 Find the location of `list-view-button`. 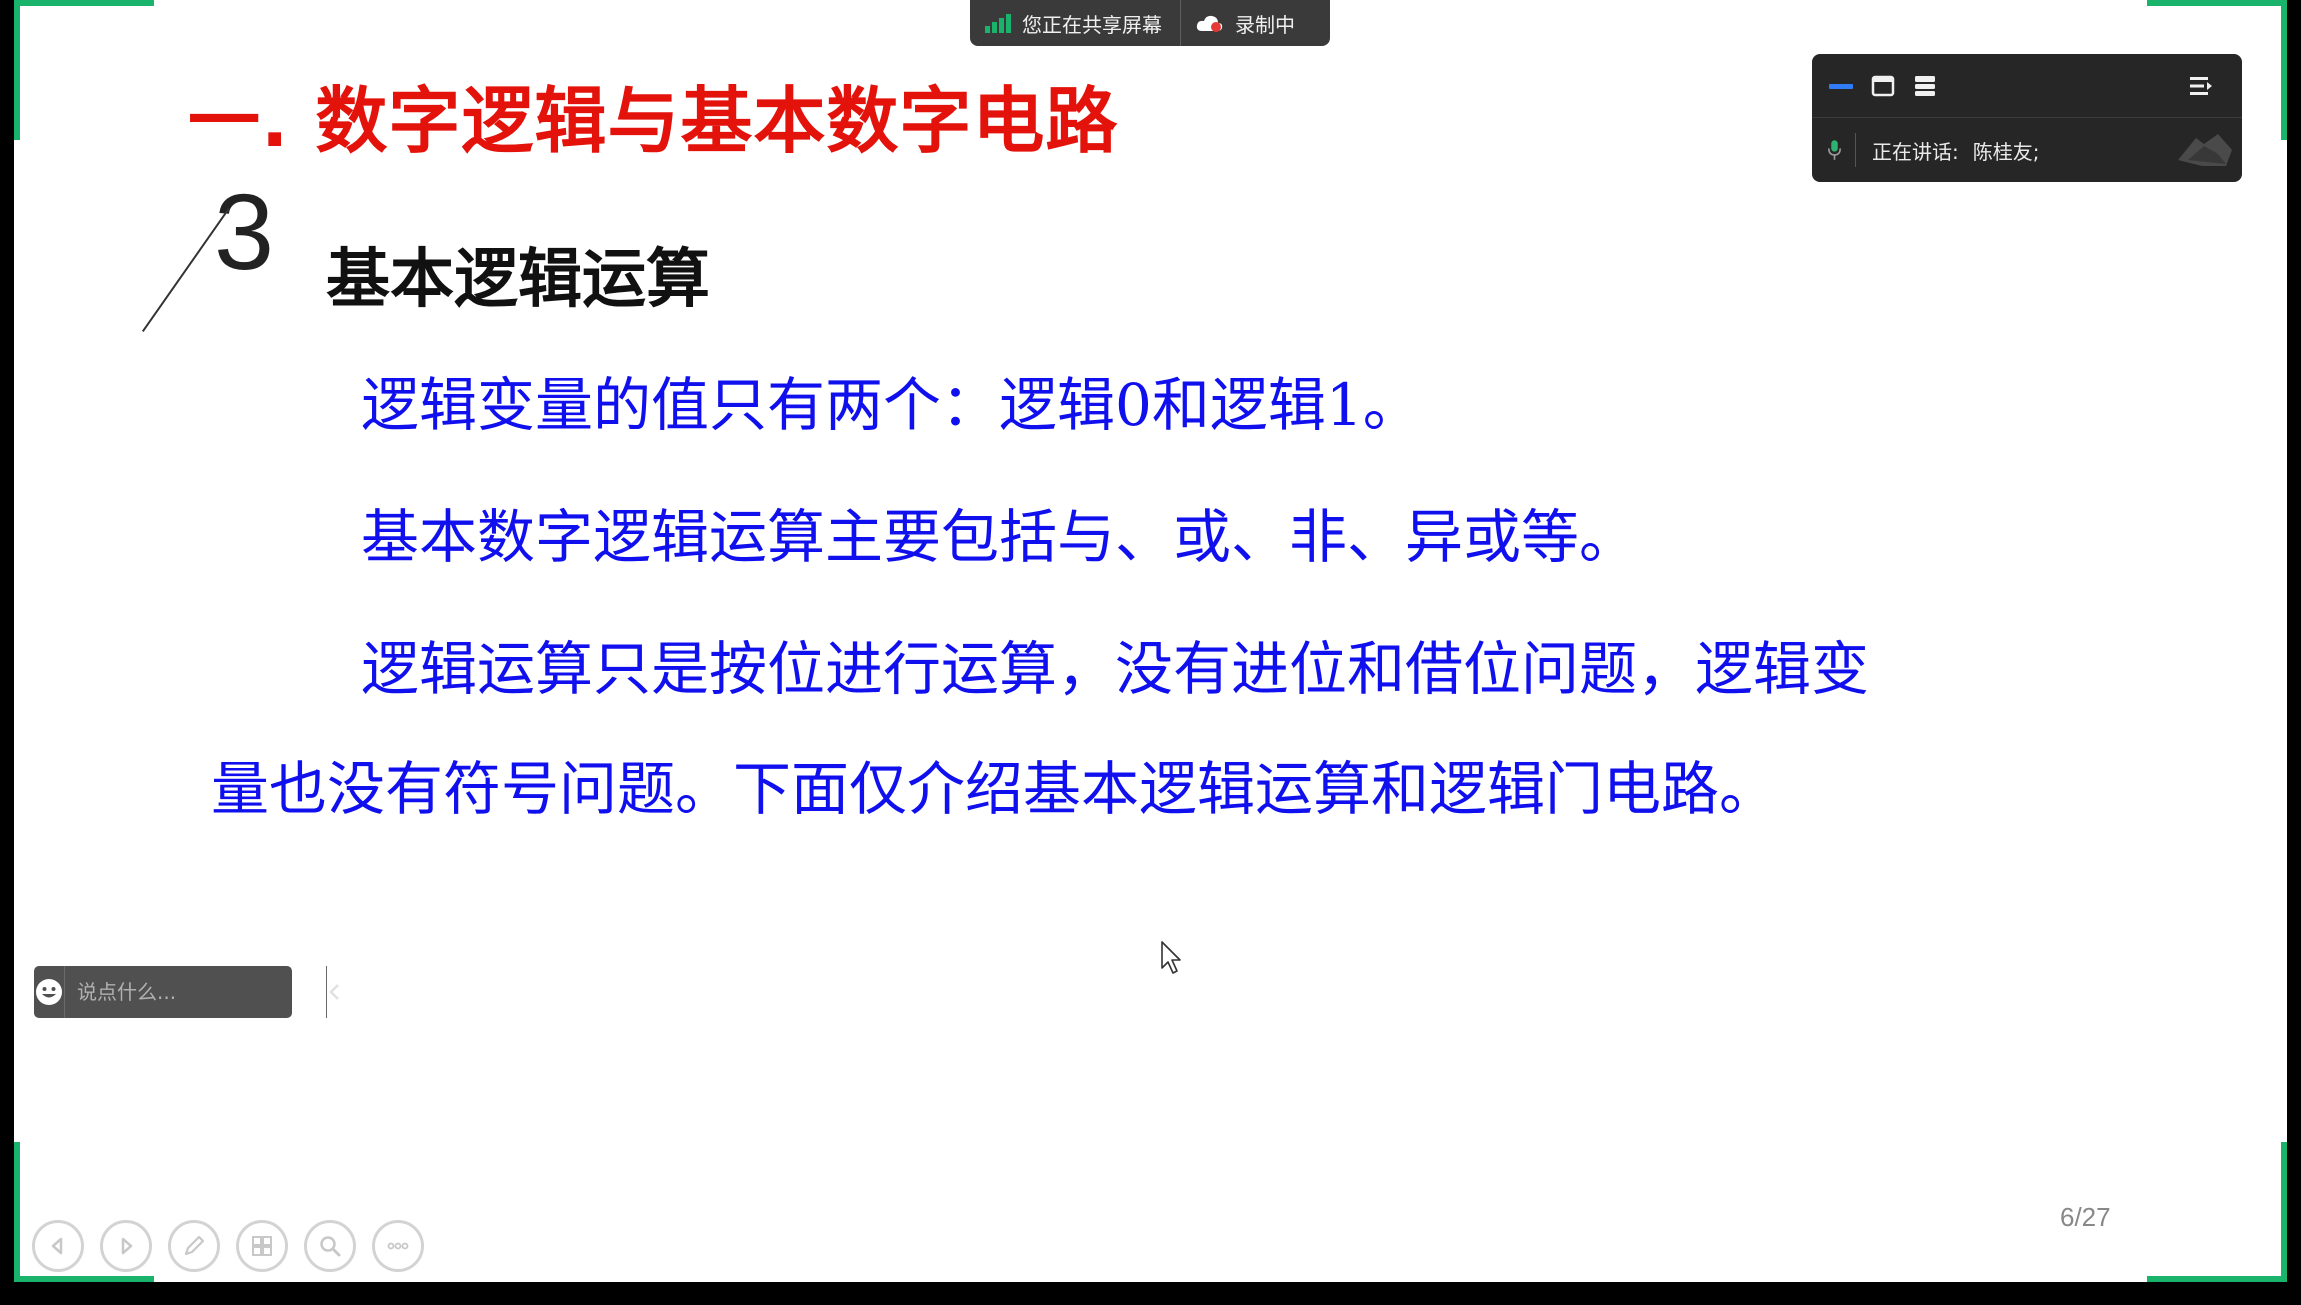

list-view-button is located at coordinates (1925, 86).